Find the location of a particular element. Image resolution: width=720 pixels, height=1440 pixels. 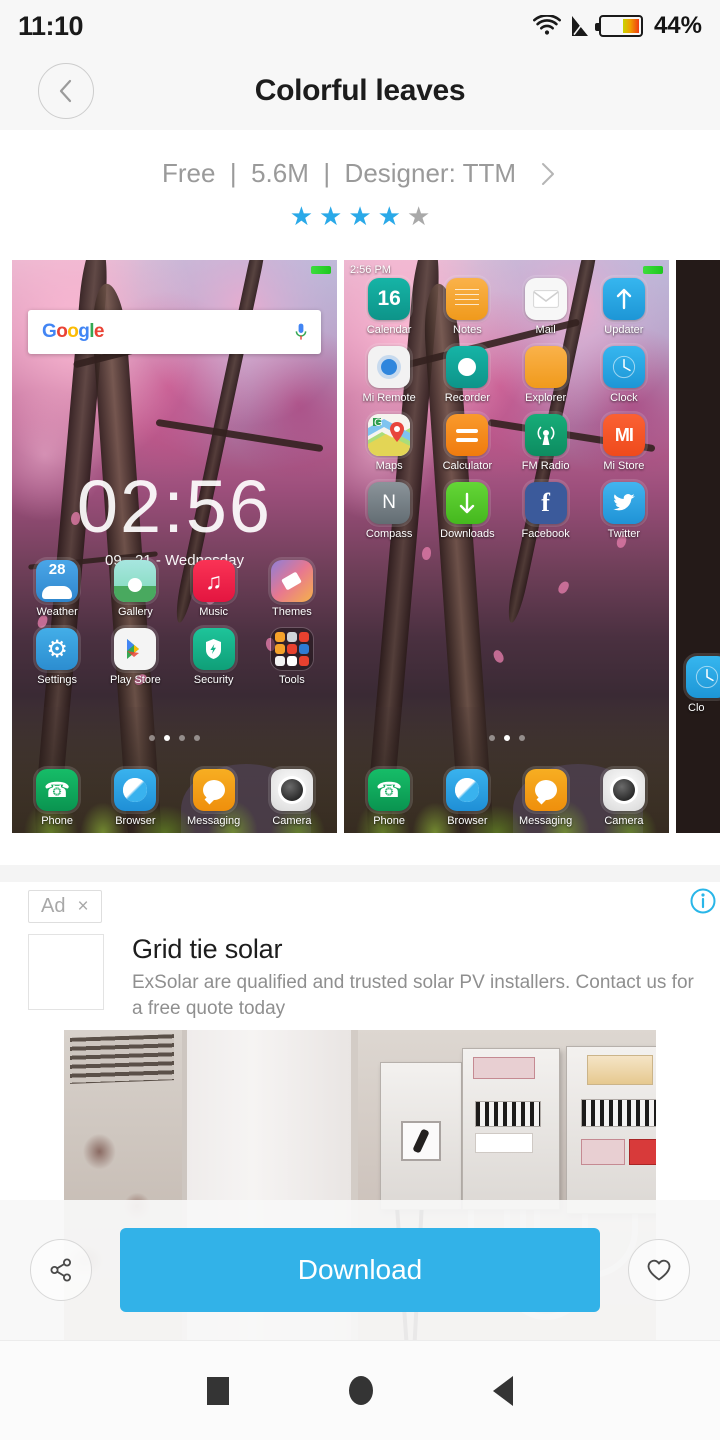

maps-shape: G is located at coordinates (389, 435).